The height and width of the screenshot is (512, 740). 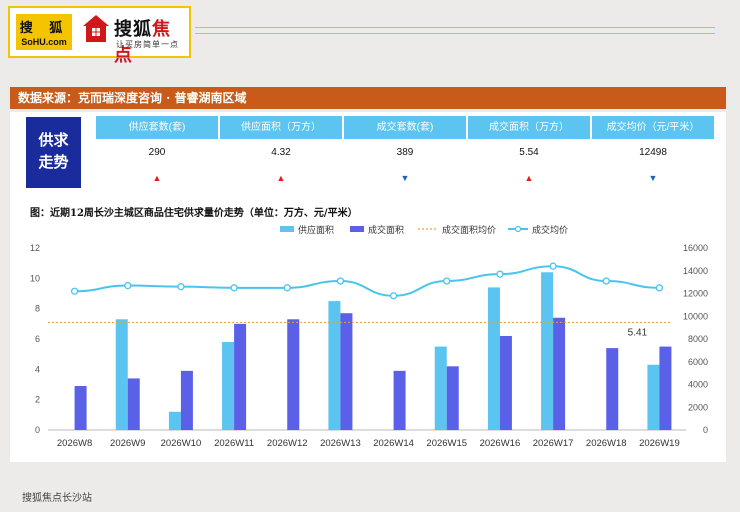 I want to click on x-tick-label: 2026W12, so click(x=287, y=443).